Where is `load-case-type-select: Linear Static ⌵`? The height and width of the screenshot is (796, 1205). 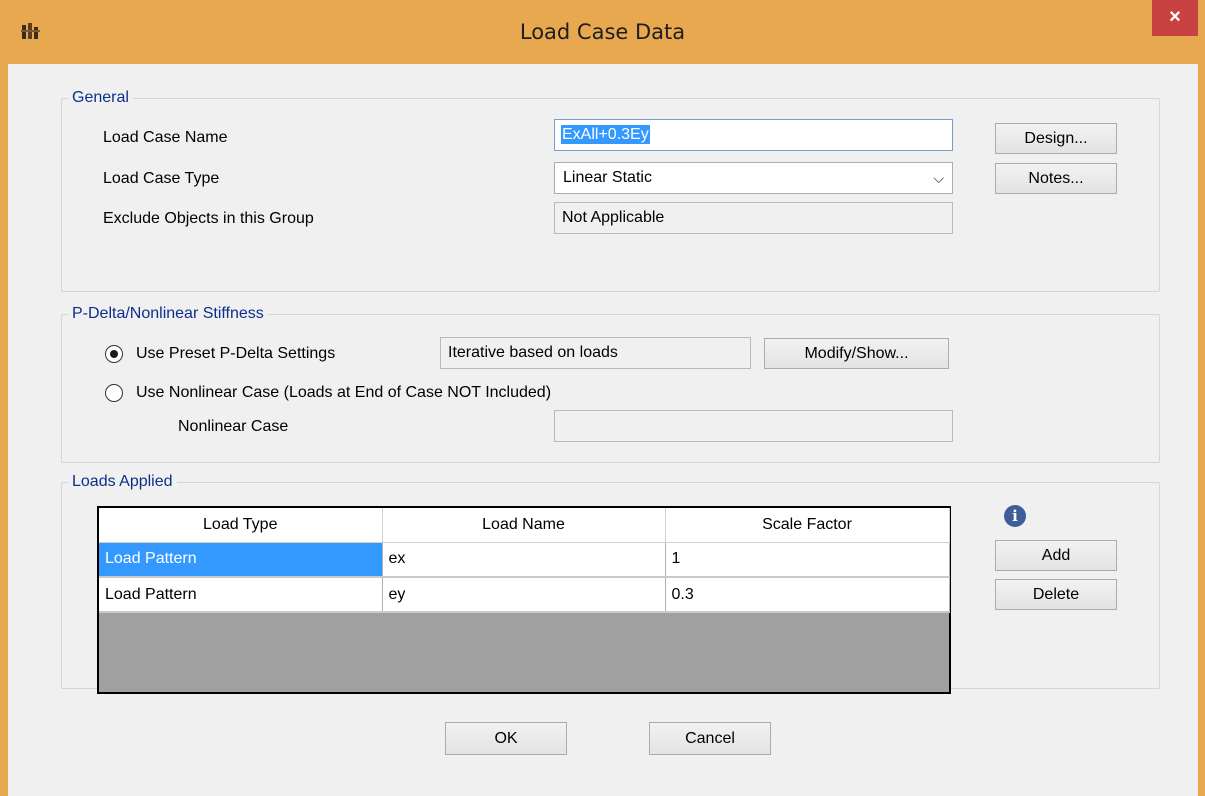 load-case-type-select: Linear Static ⌵ is located at coordinates (753, 178).